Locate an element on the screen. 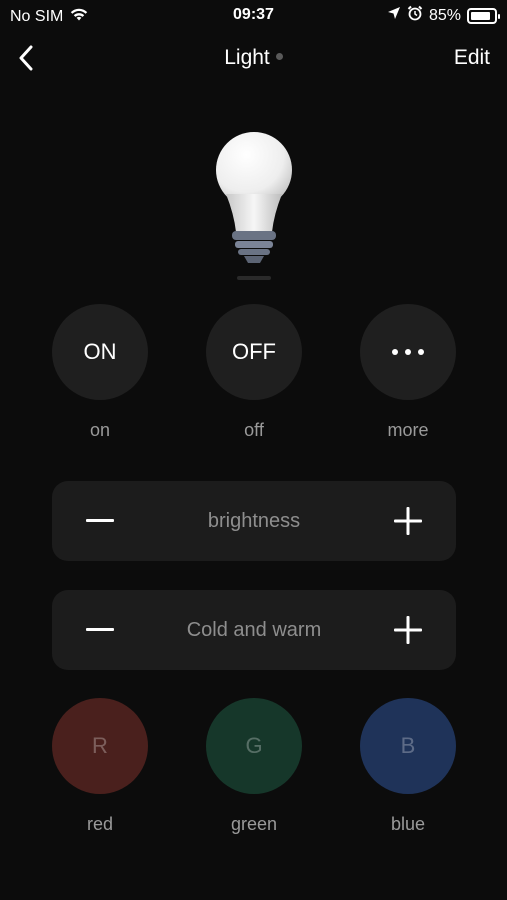 The width and height of the screenshot is (507, 900). location-arrow-icon is located at coordinates (394, 15).